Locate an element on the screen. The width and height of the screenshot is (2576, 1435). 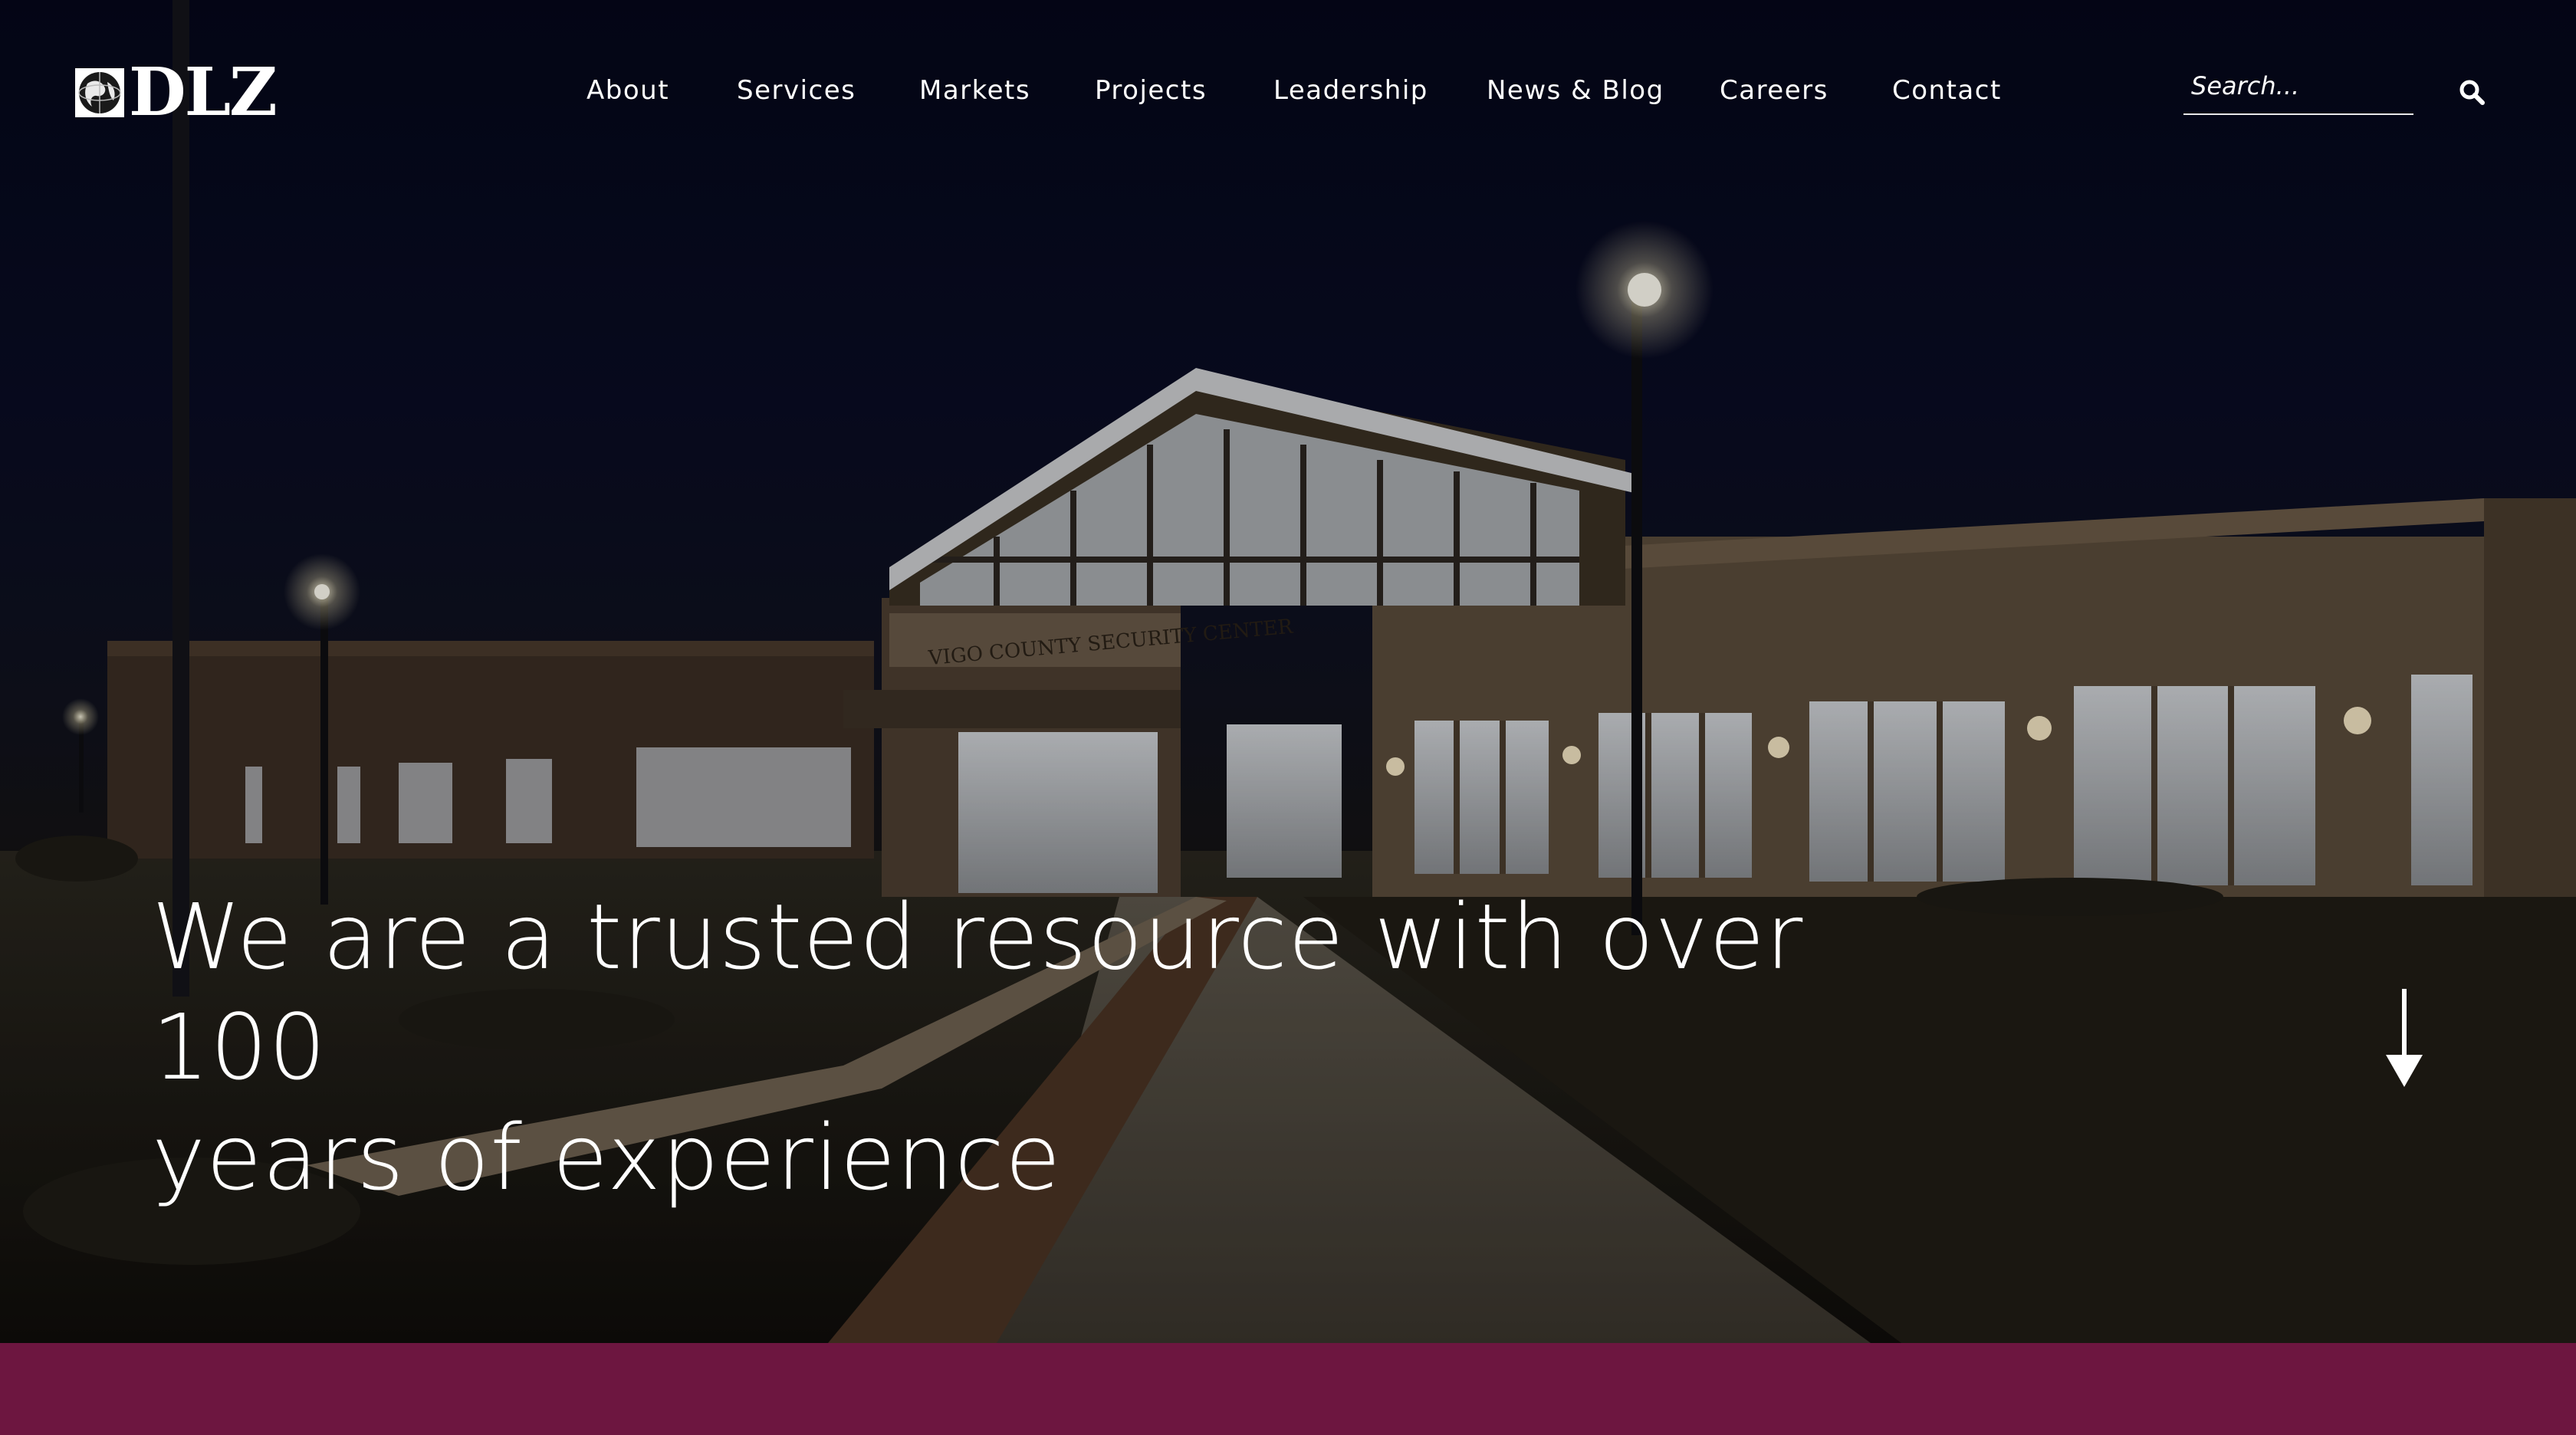
nav-item-services: Services is located at coordinates (797, 90).